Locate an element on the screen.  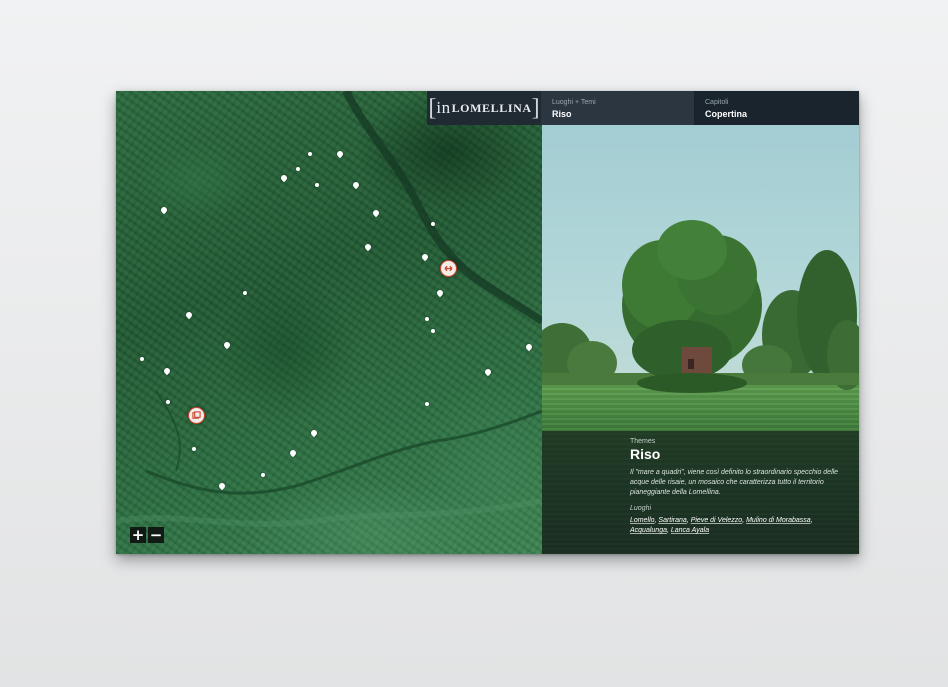
logo-bracket-right: ] is located at coordinates (535, 108).